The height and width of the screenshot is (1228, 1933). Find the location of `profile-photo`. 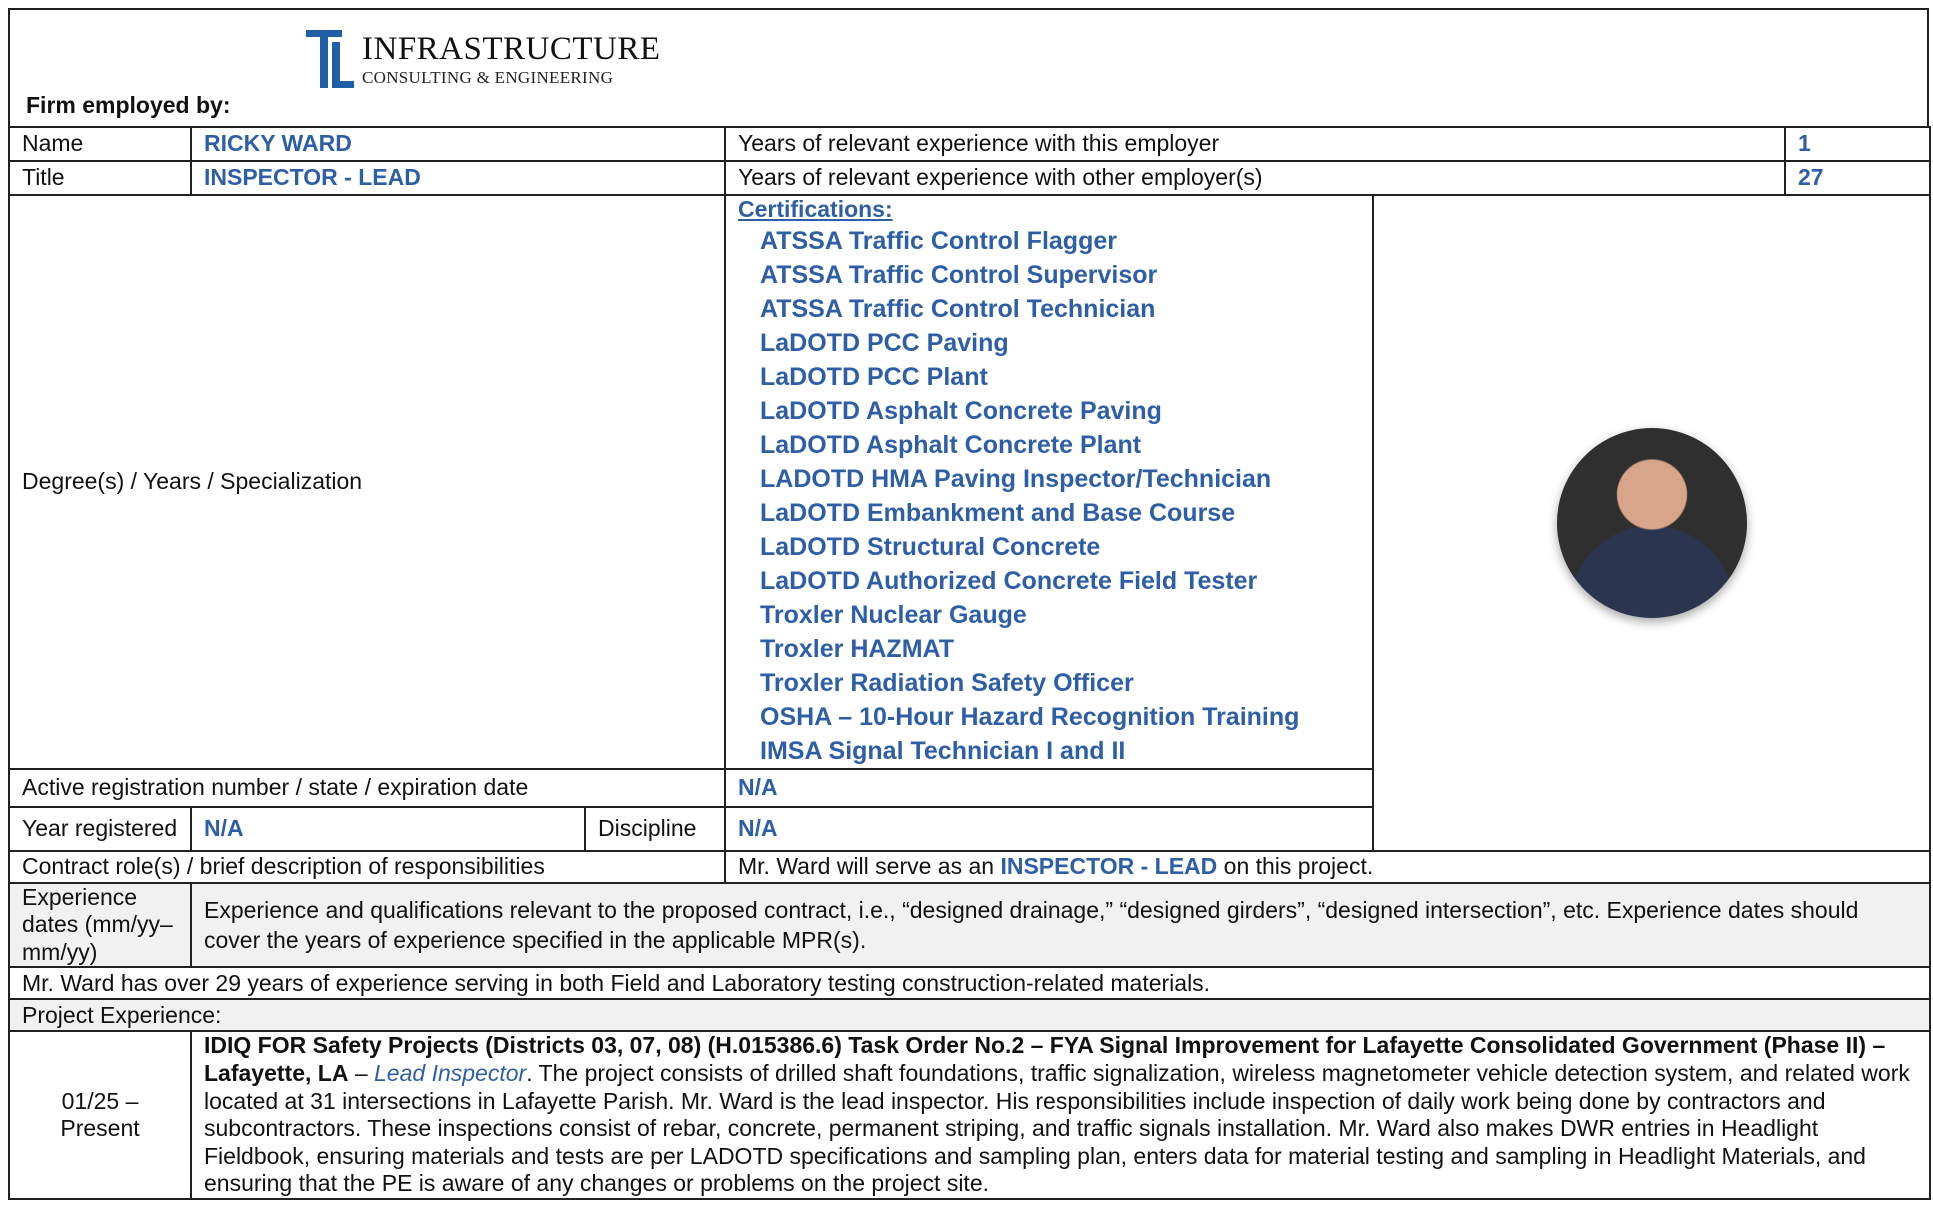

profile-photo is located at coordinates (1651, 522).